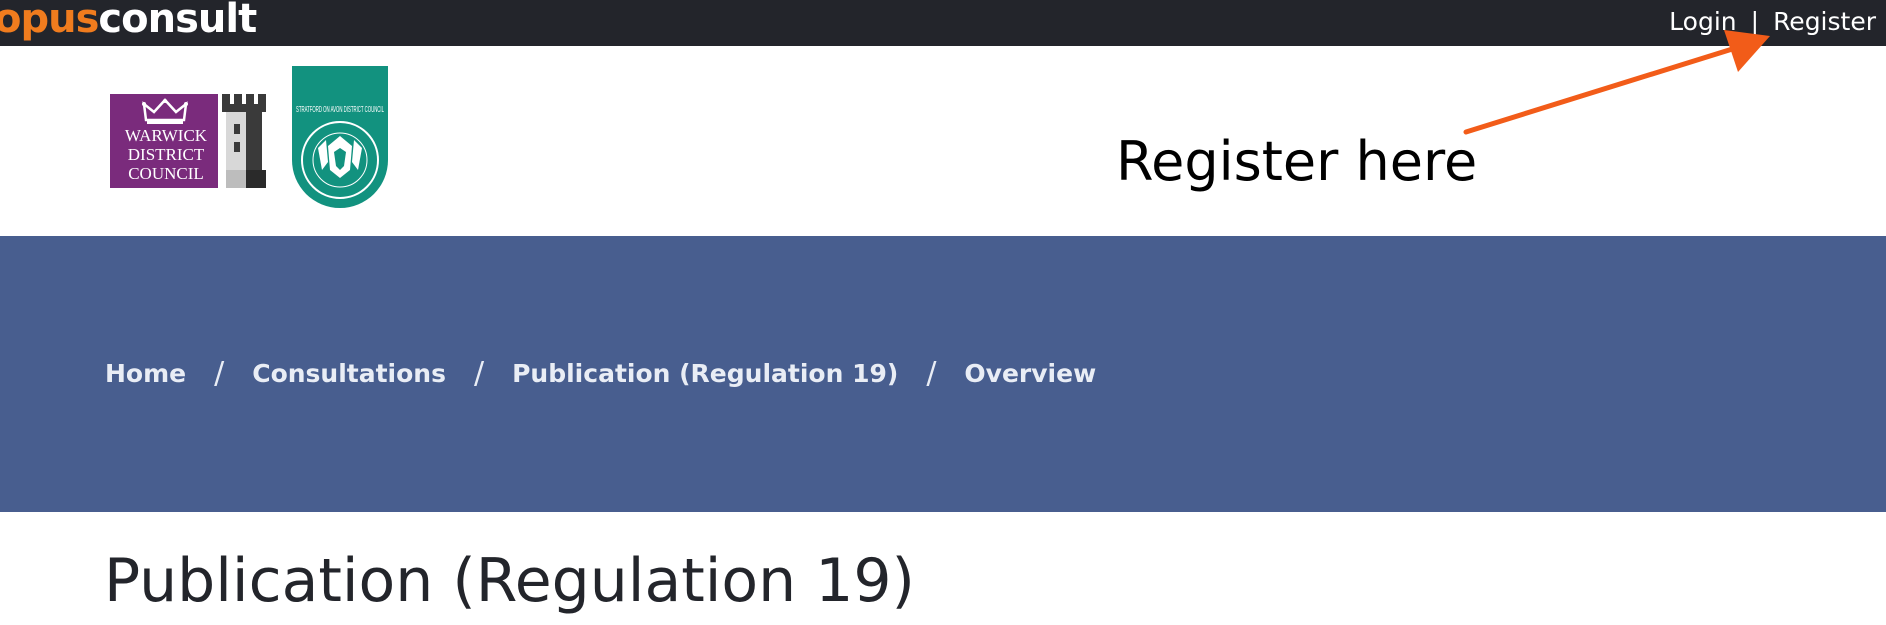  Describe the element at coordinates (1702, 21) in the screenshot. I see `login-link: Login` at that location.